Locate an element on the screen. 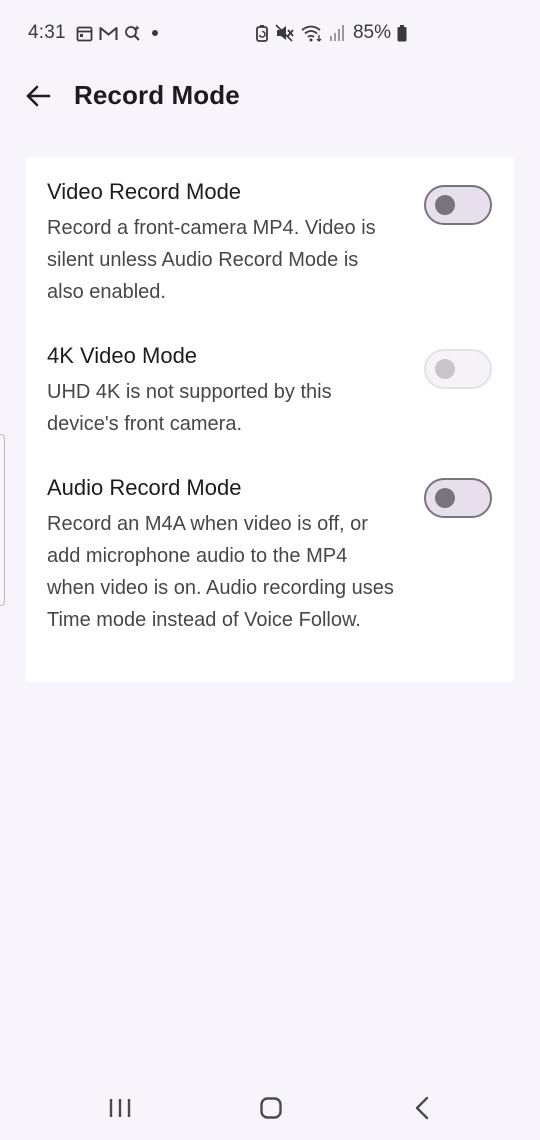 Image resolution: width=540 pixels, height=1140 pixels. recents-icon is located at coordinates (120, 1108).